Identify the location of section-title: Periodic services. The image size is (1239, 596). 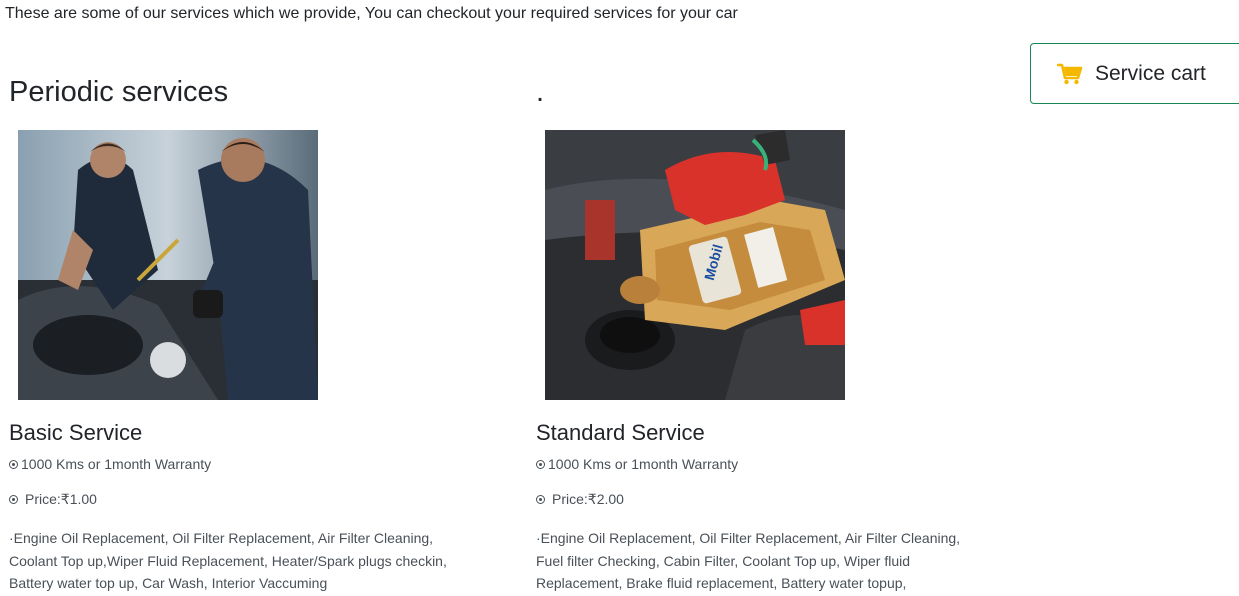
(119, 92).